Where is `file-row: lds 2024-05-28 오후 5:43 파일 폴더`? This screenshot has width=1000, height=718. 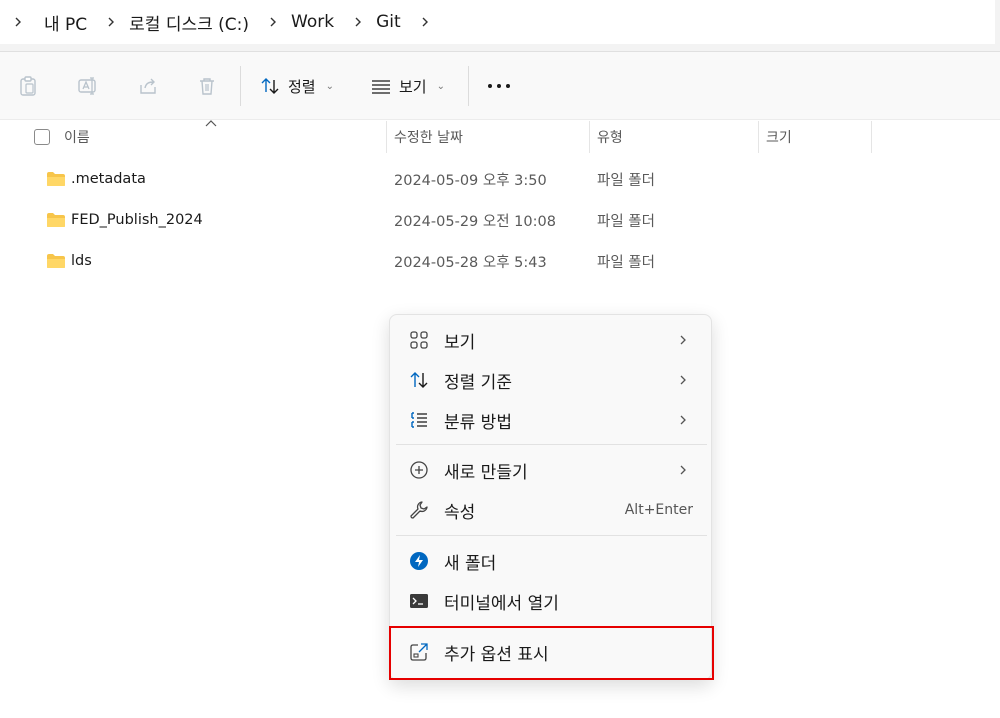
file-row: lds 2024-05-28 오후 5:43 파일 폴더 is located at coordinates (500, 261).